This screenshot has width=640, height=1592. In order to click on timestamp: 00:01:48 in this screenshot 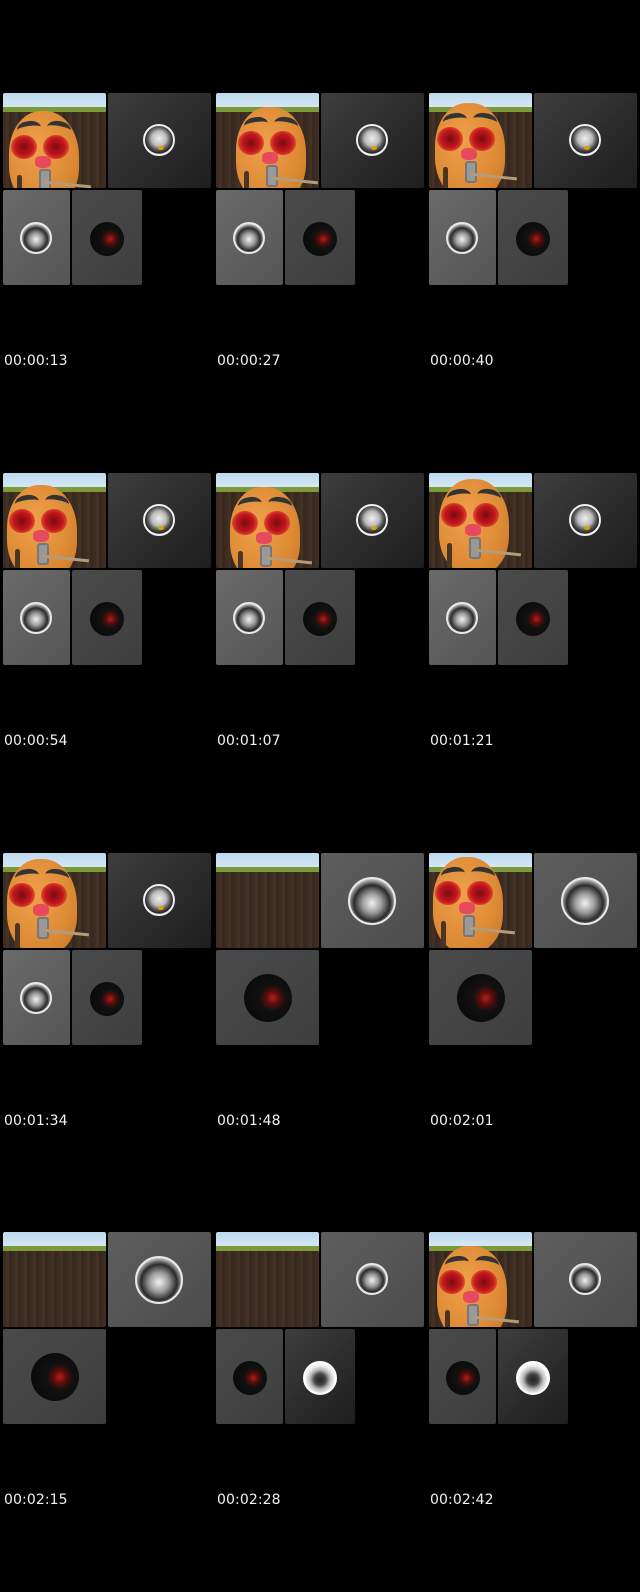, I will do `click(249, 1121)`.